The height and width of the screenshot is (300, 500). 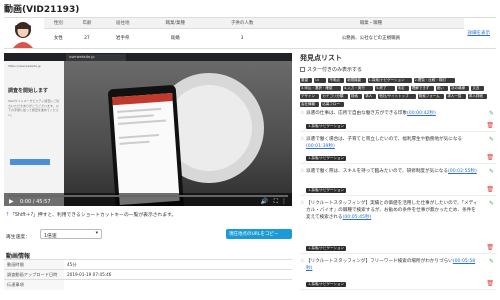 What do you see at coordinates (370, 96) in the screenshot?
I see `tag-filter-chip: 求人` at bounding box center [370, 96].